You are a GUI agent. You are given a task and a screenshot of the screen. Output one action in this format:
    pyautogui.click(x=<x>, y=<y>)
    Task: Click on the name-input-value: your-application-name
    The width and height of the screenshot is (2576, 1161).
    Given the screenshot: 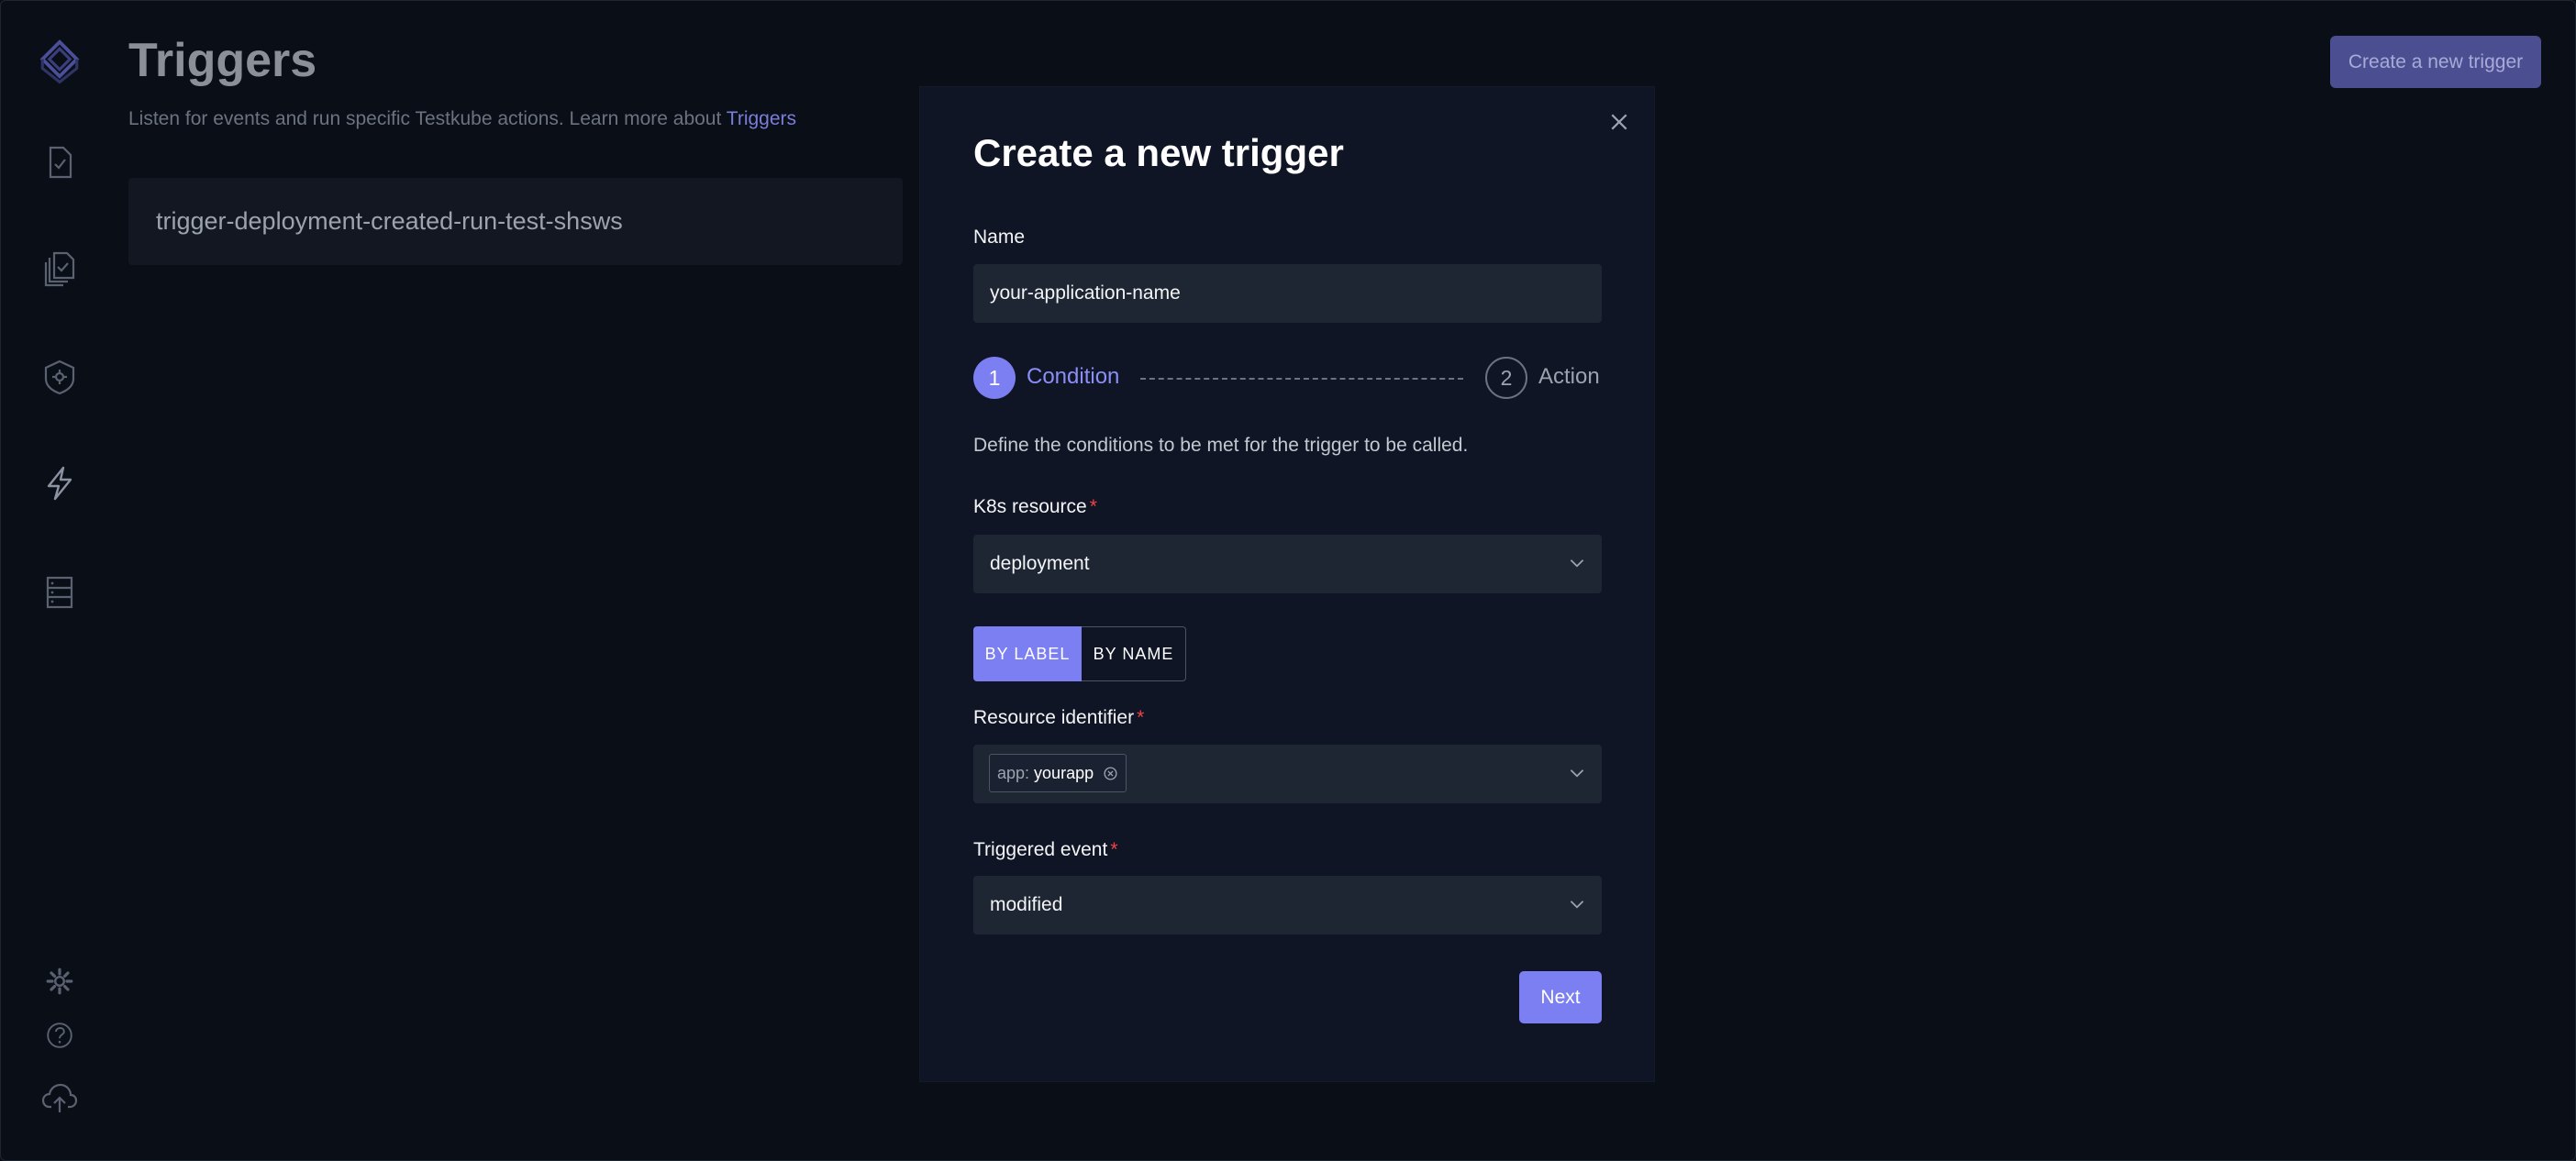 What is the action you would take?
    pyautogui.click(x=1085, y=293)
    